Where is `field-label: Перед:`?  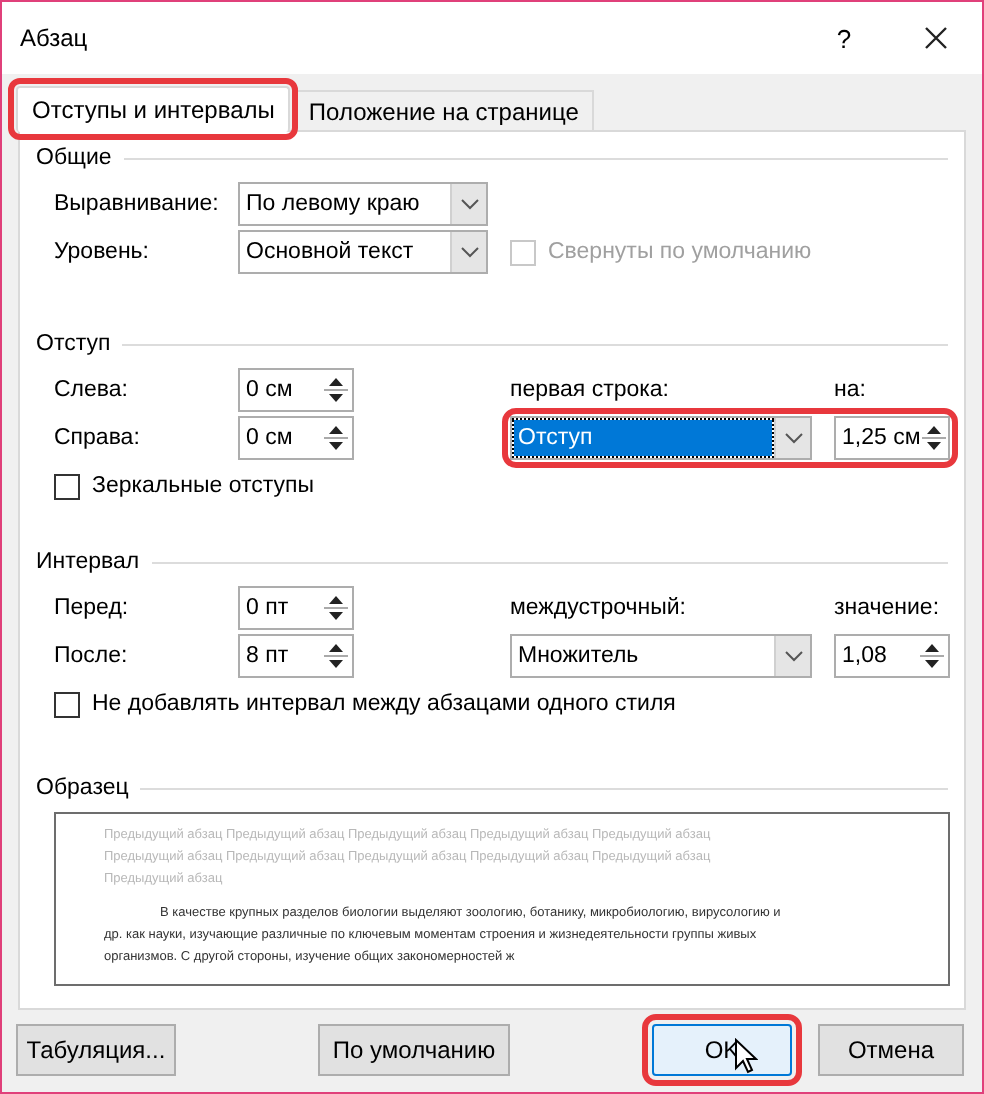 field-label: Перед: is located at coordinates (92, 608).